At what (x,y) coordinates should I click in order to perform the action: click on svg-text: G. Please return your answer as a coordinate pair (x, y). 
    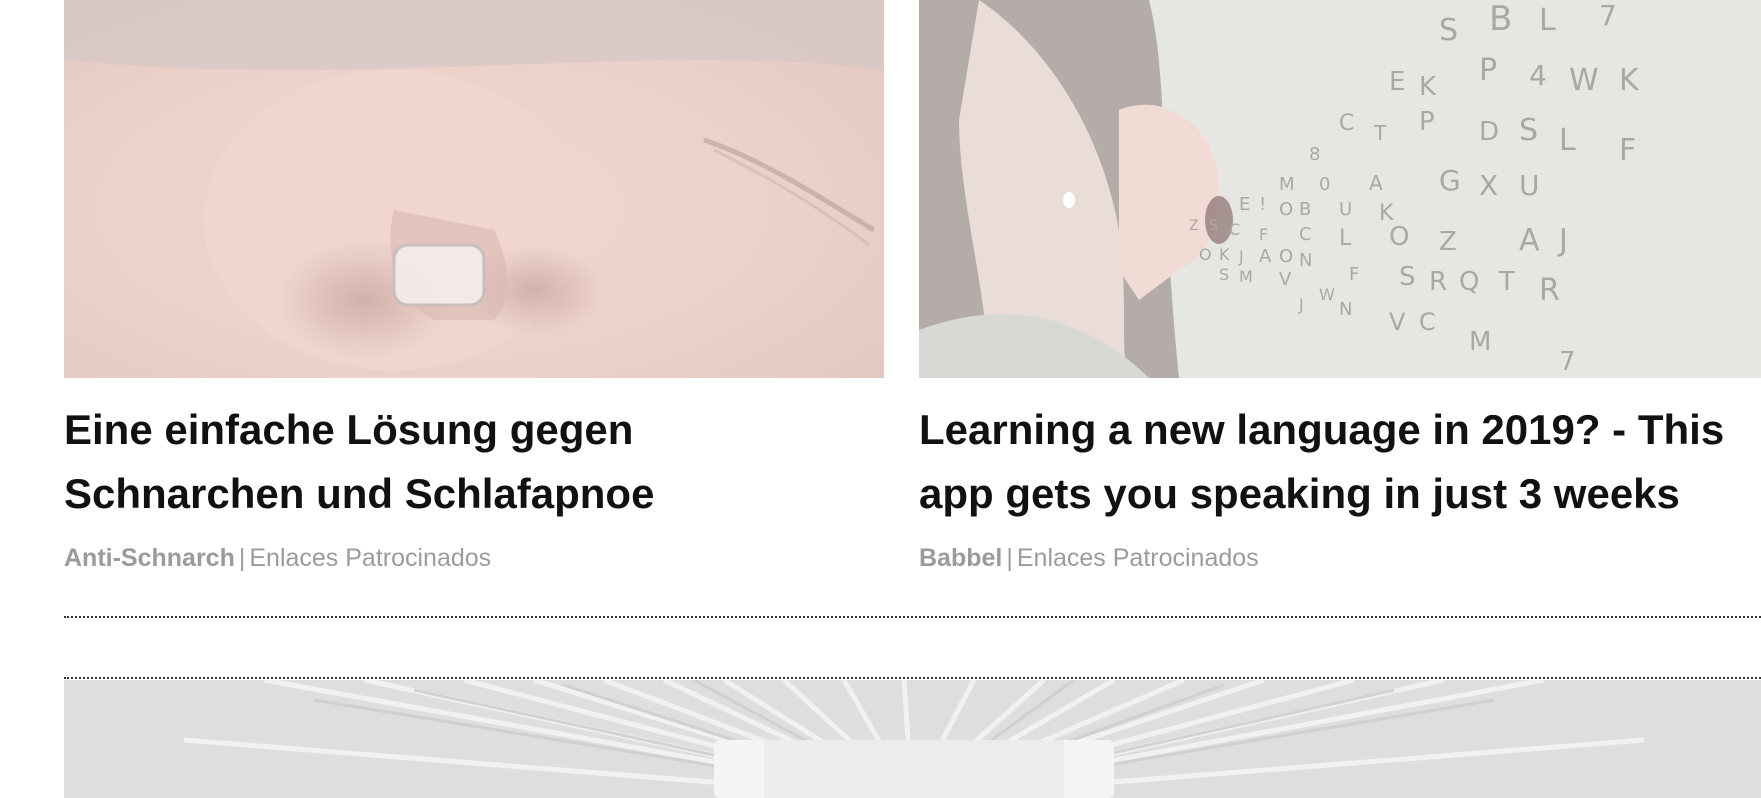
    Looking at the image, I should click on (1450, 180).